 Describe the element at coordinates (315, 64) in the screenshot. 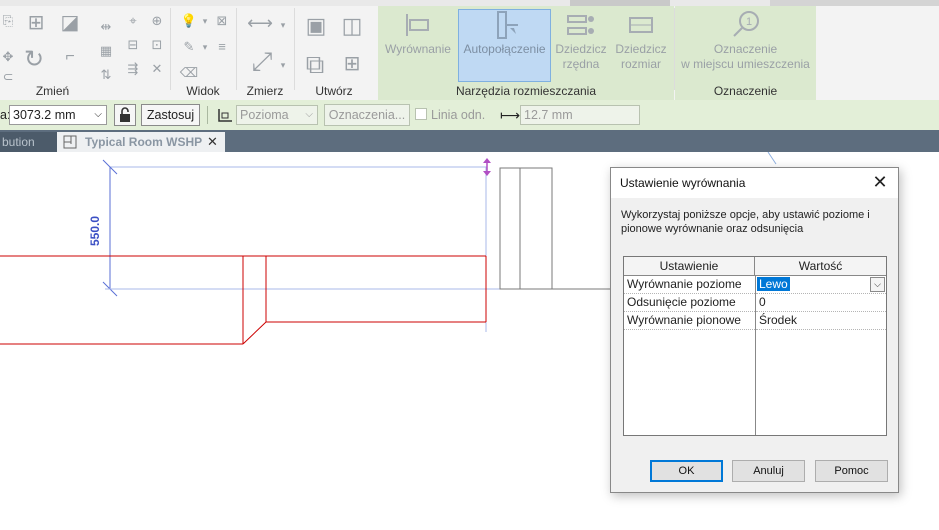

I see `create-similar-icon: ⧉` at that location.